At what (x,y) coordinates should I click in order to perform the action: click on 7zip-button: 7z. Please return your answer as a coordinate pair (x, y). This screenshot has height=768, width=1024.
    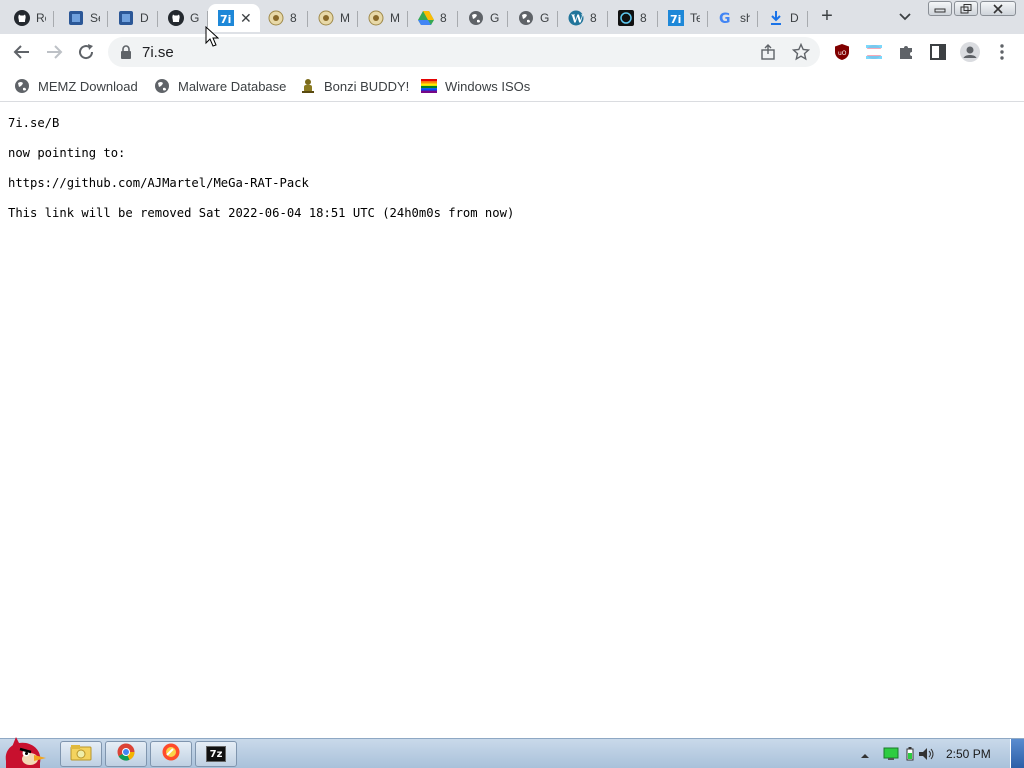
    Looking at the image, I should click on (216, 754).